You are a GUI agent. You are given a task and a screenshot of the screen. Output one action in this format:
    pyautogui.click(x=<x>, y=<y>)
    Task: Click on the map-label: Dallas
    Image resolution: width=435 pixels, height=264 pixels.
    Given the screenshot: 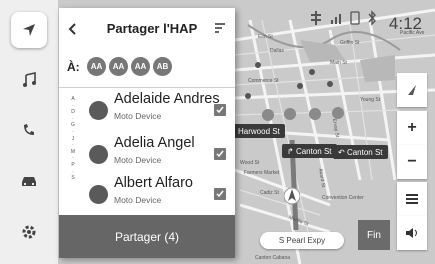 What is the action you would take?
    pyautogui.click(x=277, y=51)
    